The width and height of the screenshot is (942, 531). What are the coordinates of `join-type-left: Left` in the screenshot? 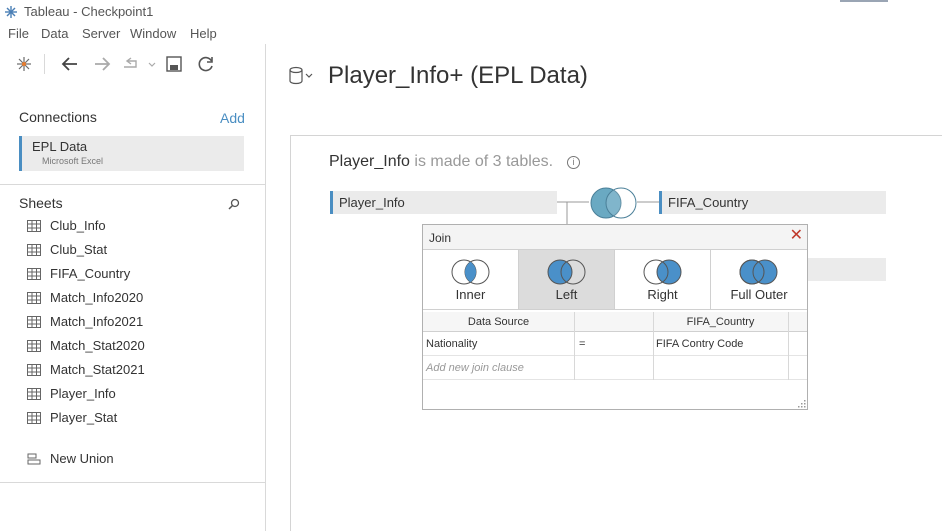 It's located at (567, 280).